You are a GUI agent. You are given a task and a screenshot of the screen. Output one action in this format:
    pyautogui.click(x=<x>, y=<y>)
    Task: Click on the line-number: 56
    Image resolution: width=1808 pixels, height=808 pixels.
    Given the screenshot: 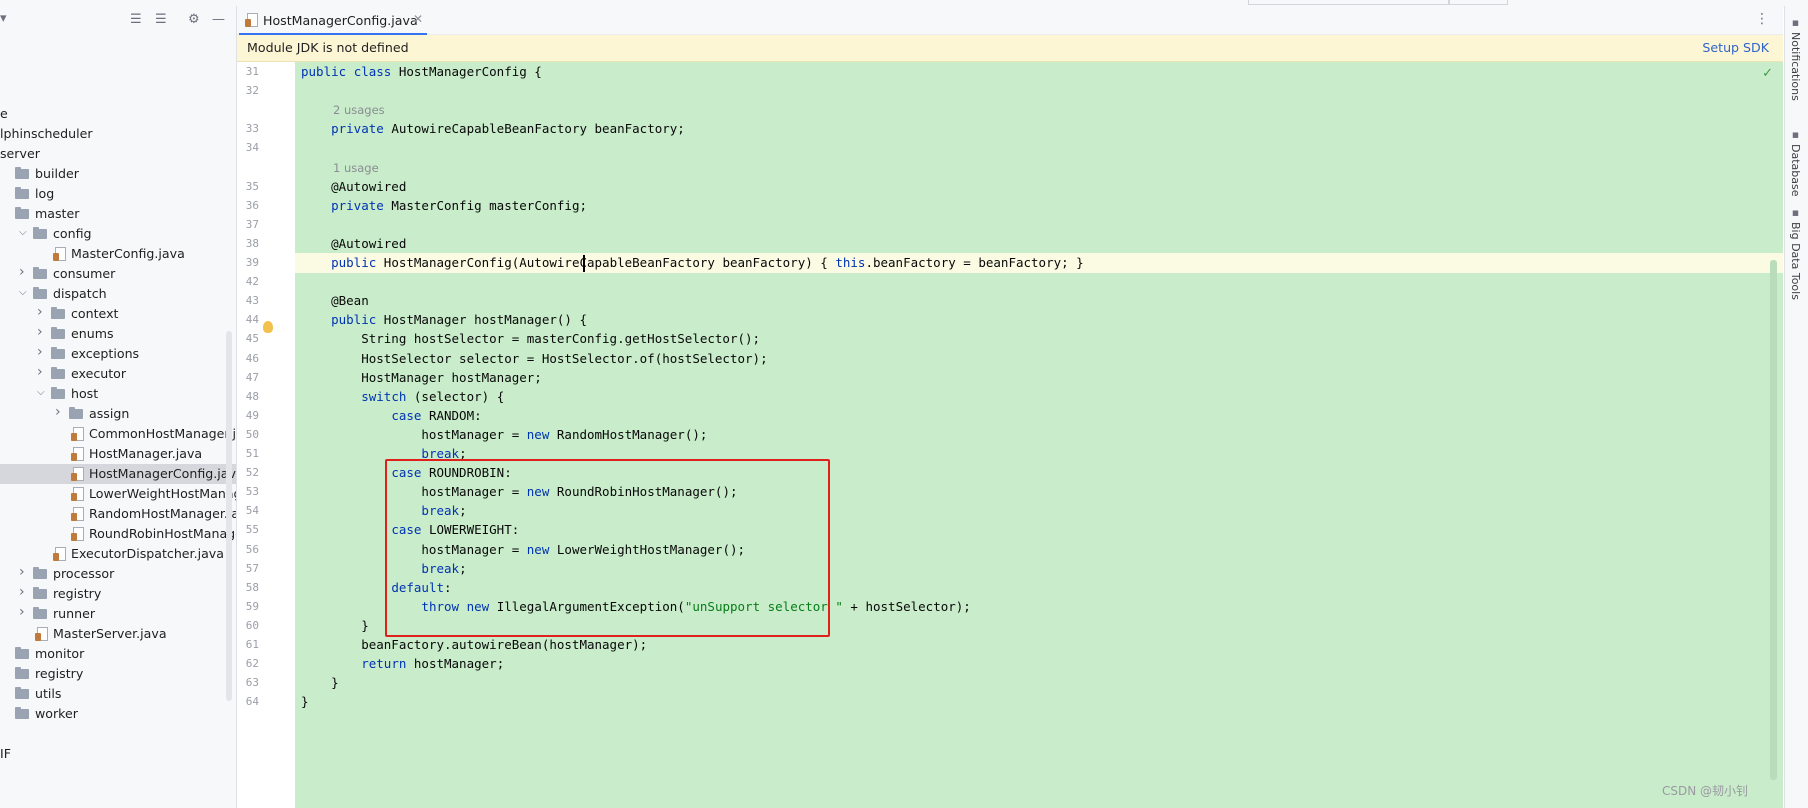 What is the action you would take?
    pyautogui.click(x=252, y=549)
    